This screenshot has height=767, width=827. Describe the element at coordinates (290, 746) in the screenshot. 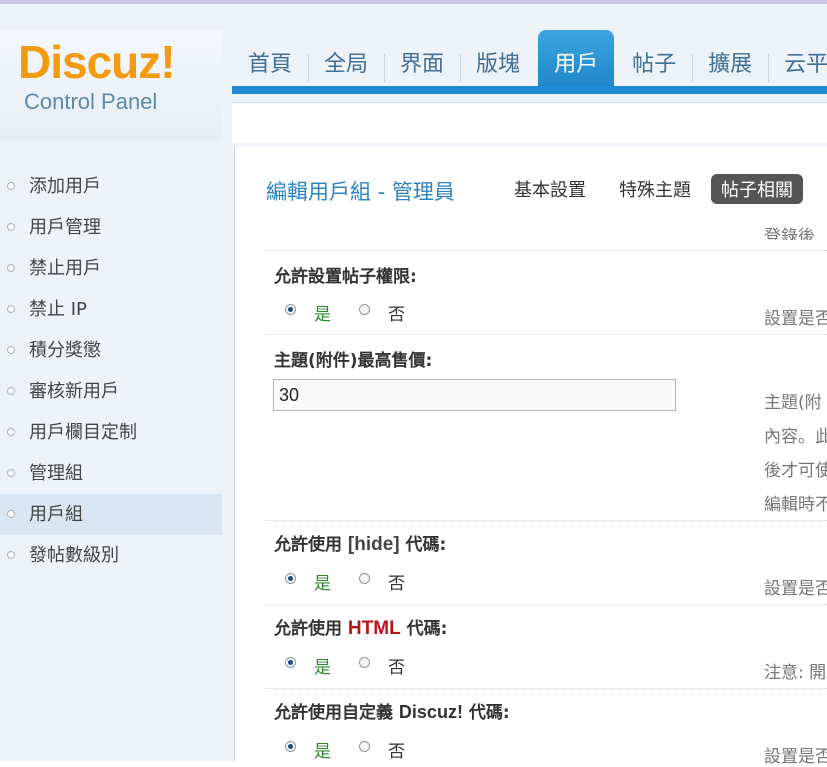

I see `radio-custom-code-yes` at that location.